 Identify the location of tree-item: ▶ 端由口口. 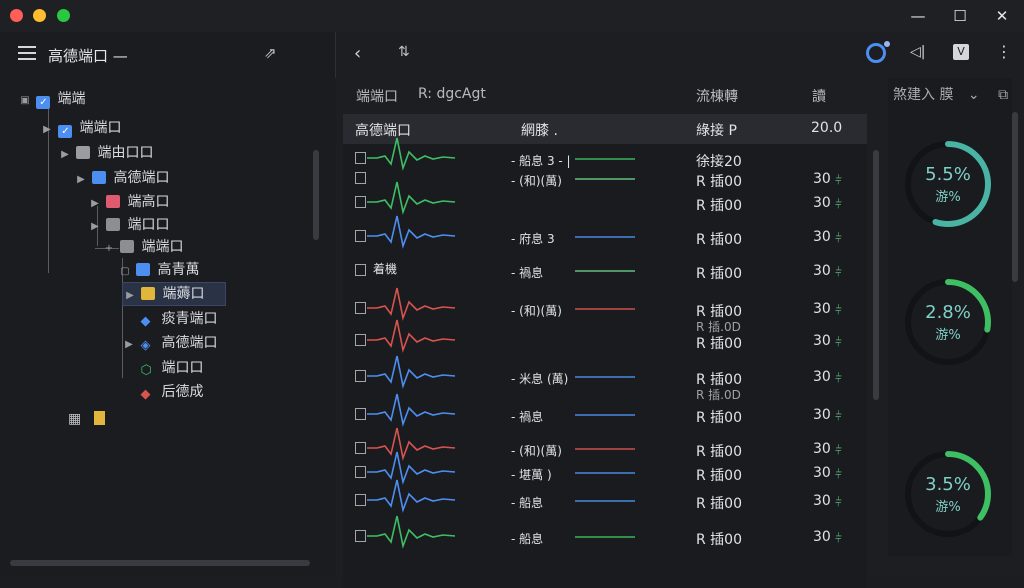
(105, 153).